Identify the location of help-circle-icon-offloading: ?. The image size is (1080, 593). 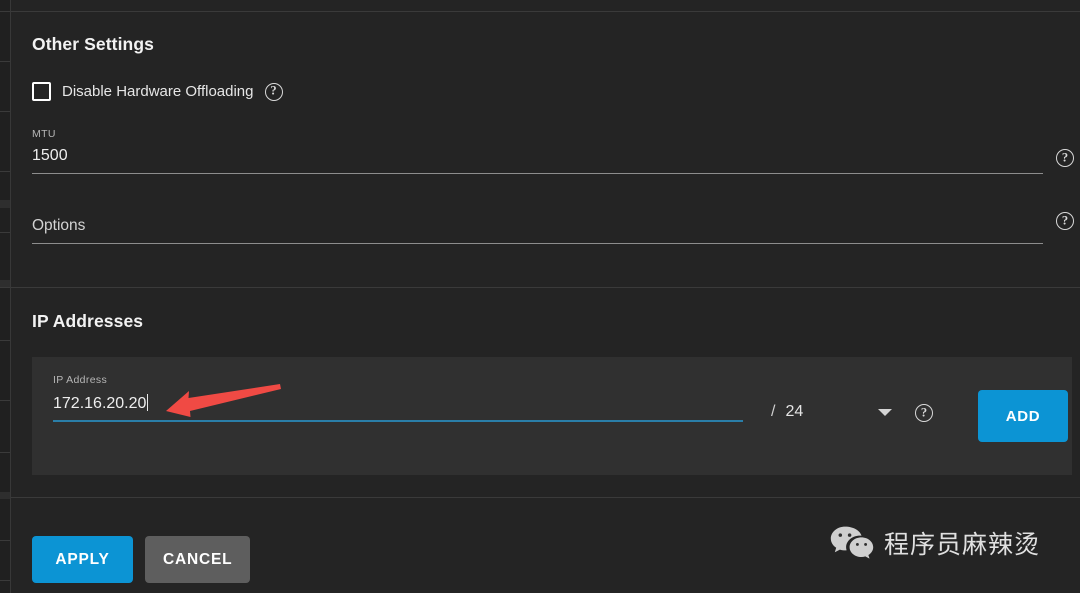
(273, 91).